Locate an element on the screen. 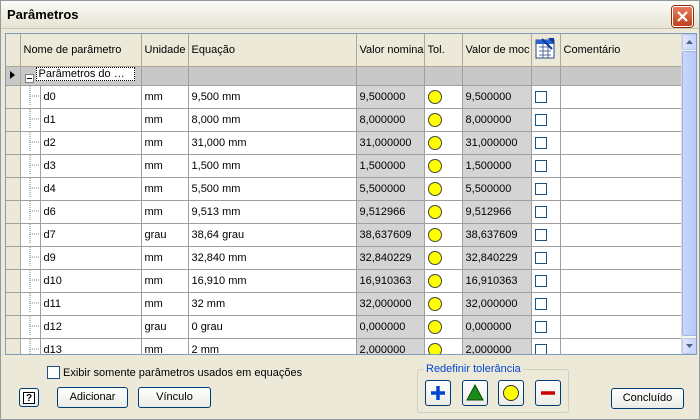 The height and width of the screenshot is (420, 700). table-row: d6 mm 9,513 mm 9,512966 9,512966 is located at coordinates (345, 212).